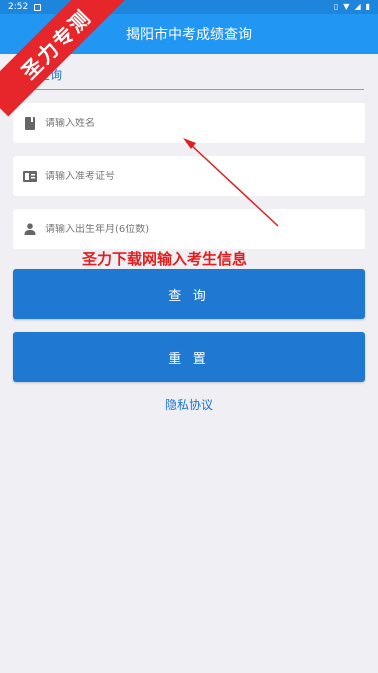 This screenshot has width=378, height=673. What do you see at coordinates (189, 89) in the screenshot?
I see `section-divider` at bounding box center [189, 89].